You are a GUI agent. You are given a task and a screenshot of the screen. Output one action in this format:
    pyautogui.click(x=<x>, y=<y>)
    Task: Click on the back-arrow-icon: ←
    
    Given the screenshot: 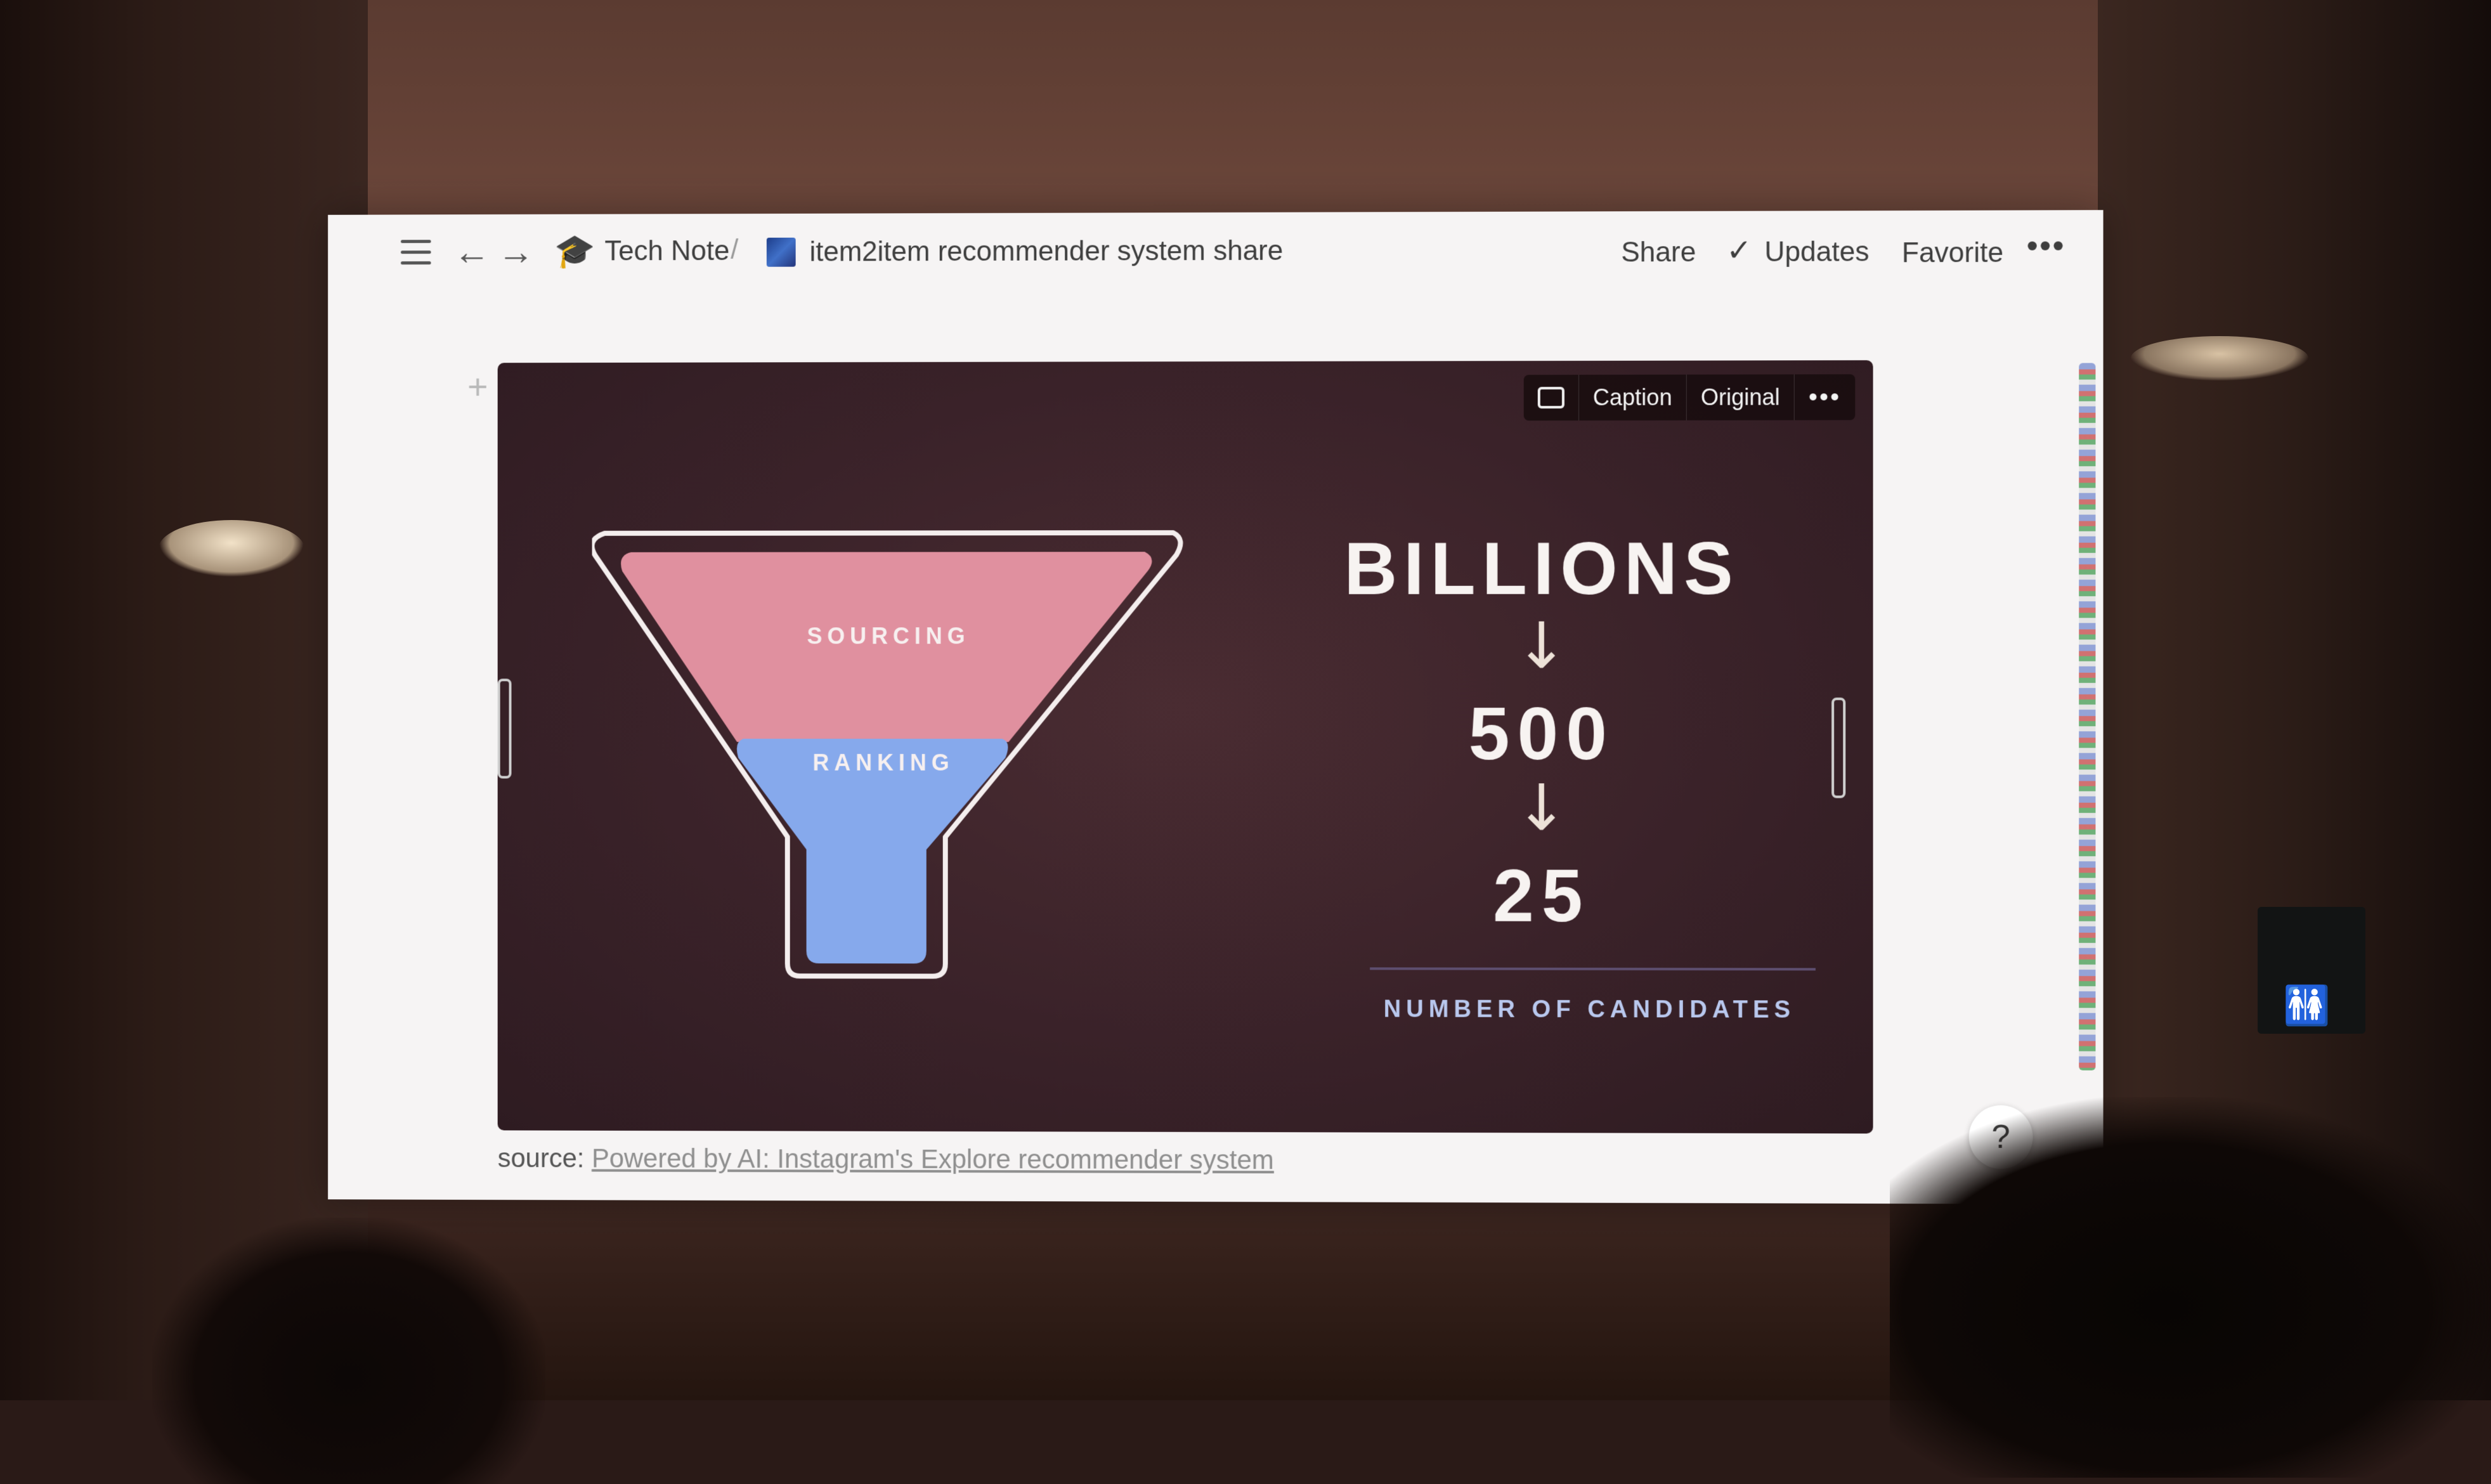 What is the action you would take?
    pyautogui.click(x=471, y=252)
    